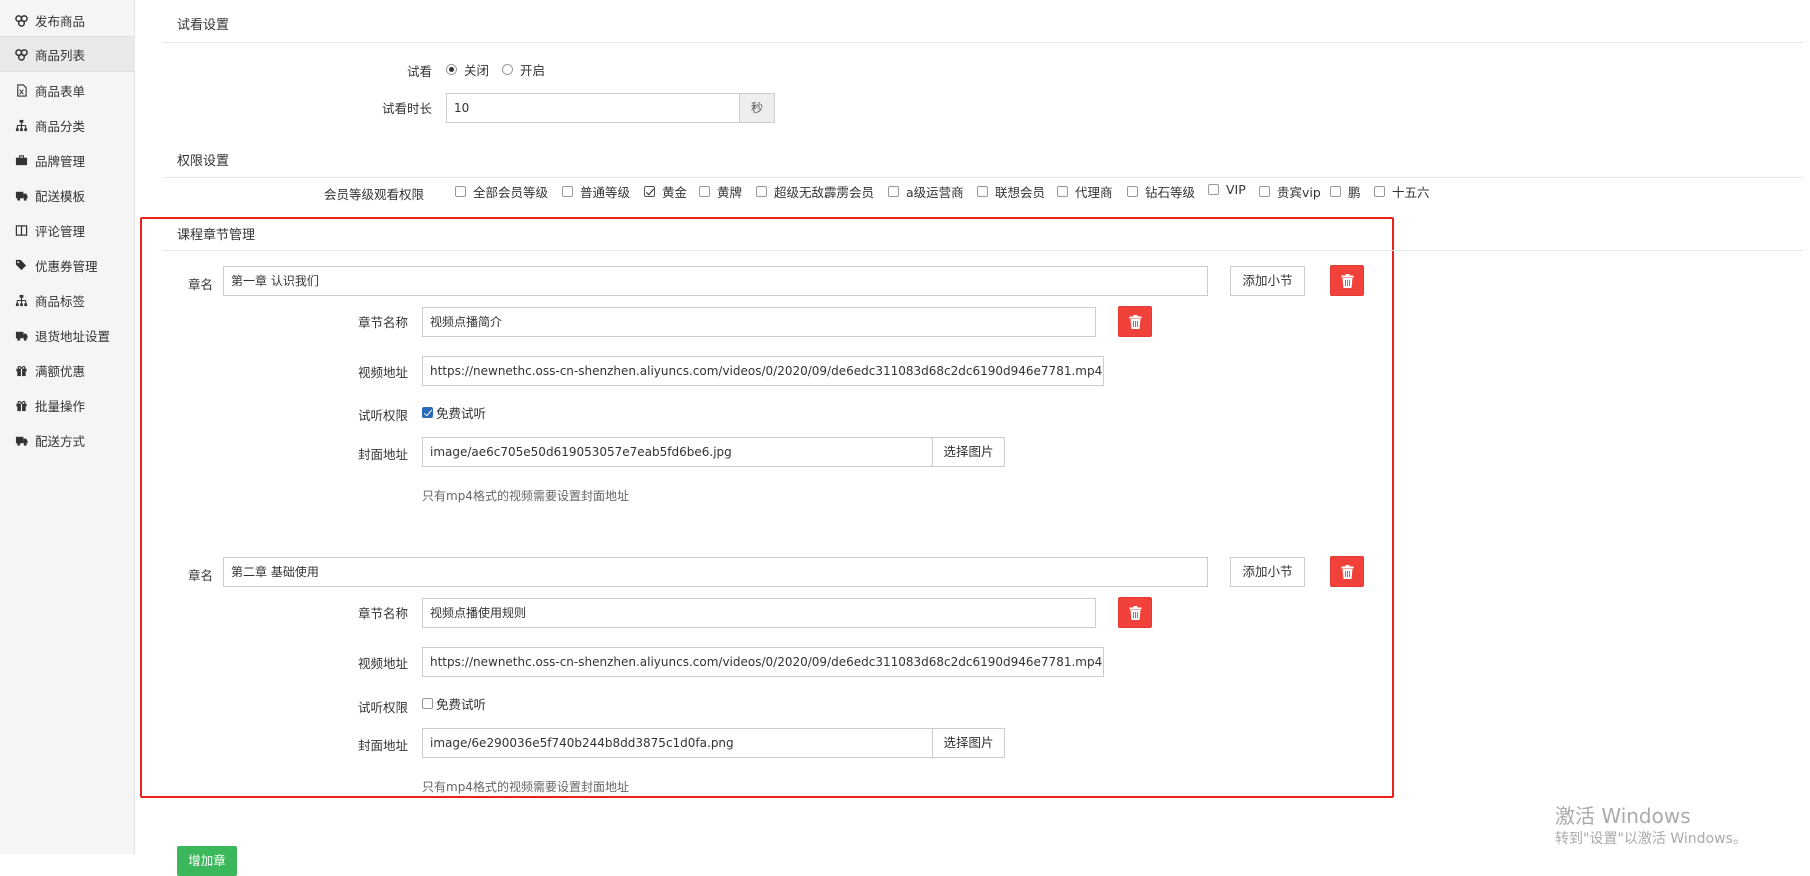  What do you see at coordinates (1227, 189) in the screenshot?
I see `perm-option-vip: VIP` at bounding box center [1227, 189].